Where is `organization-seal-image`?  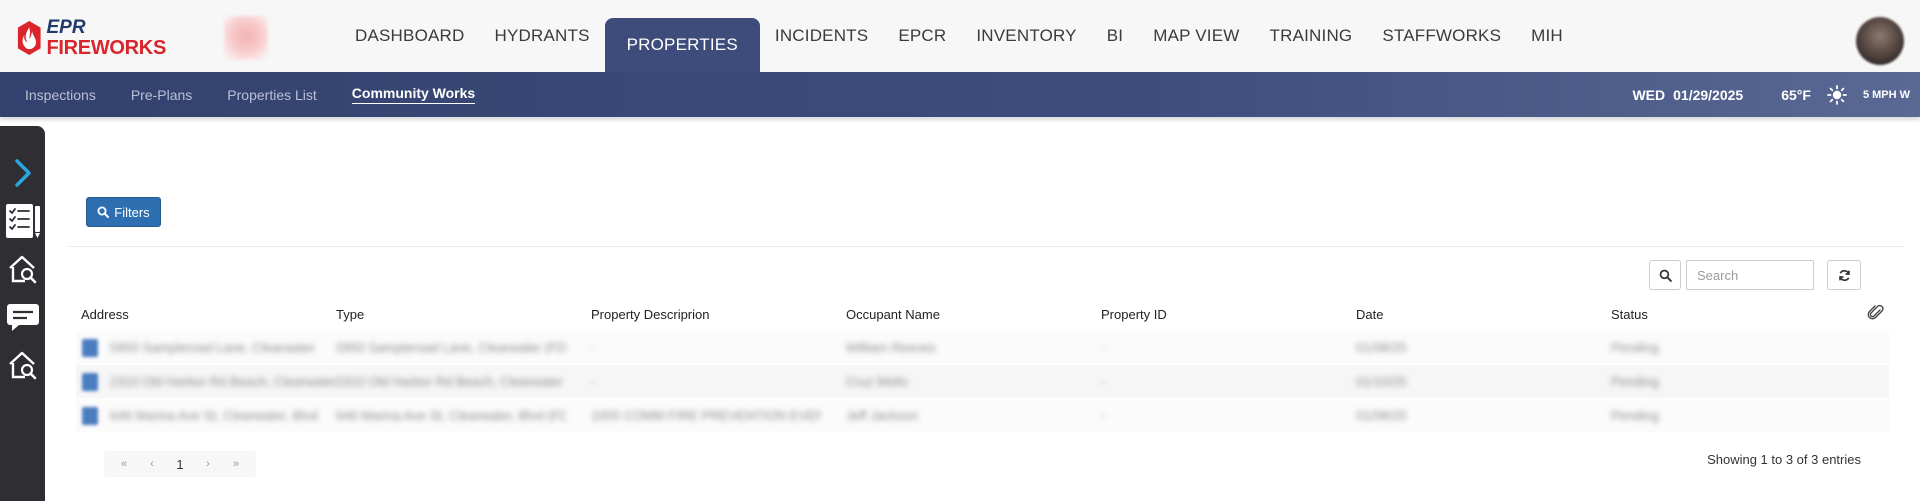 organization-seal-image is located at coordinates (246, 38).